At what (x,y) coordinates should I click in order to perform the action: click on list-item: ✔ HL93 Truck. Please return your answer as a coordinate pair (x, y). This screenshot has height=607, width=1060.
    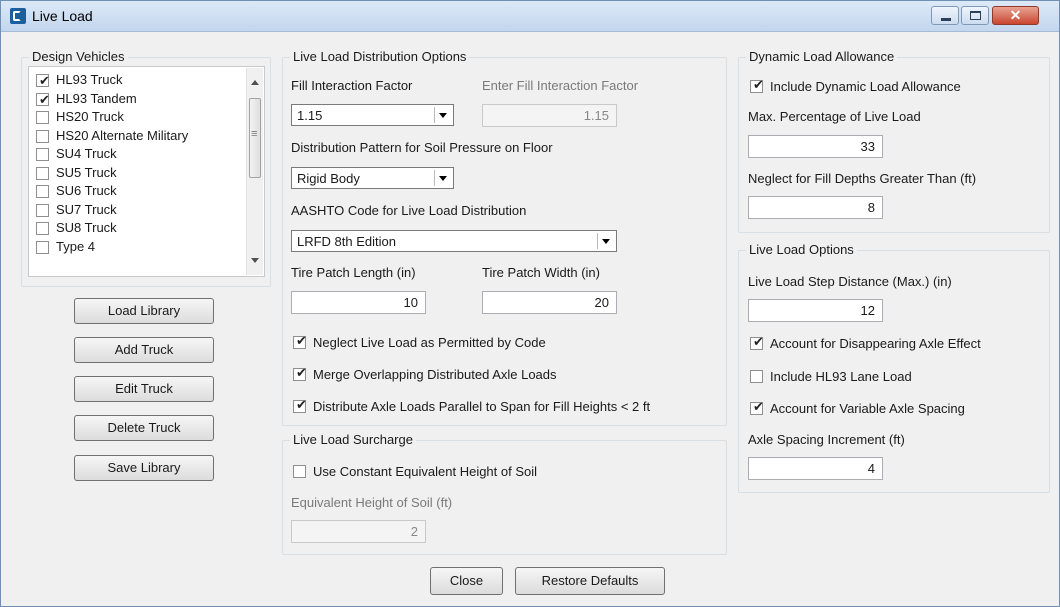
    Looking at the image, I should click on (138, 80).